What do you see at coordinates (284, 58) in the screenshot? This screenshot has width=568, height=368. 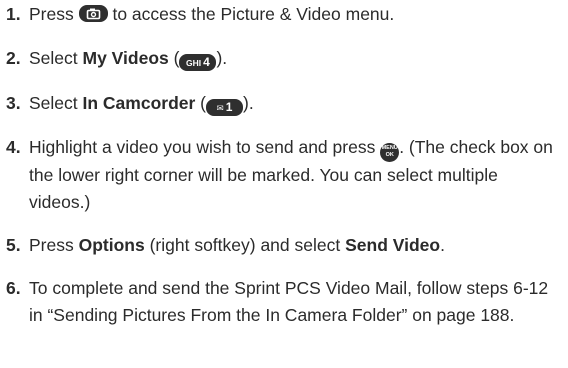 I see `step-2: 2. Select My Videos (GHI 4).` at bounding box center [284, 58].